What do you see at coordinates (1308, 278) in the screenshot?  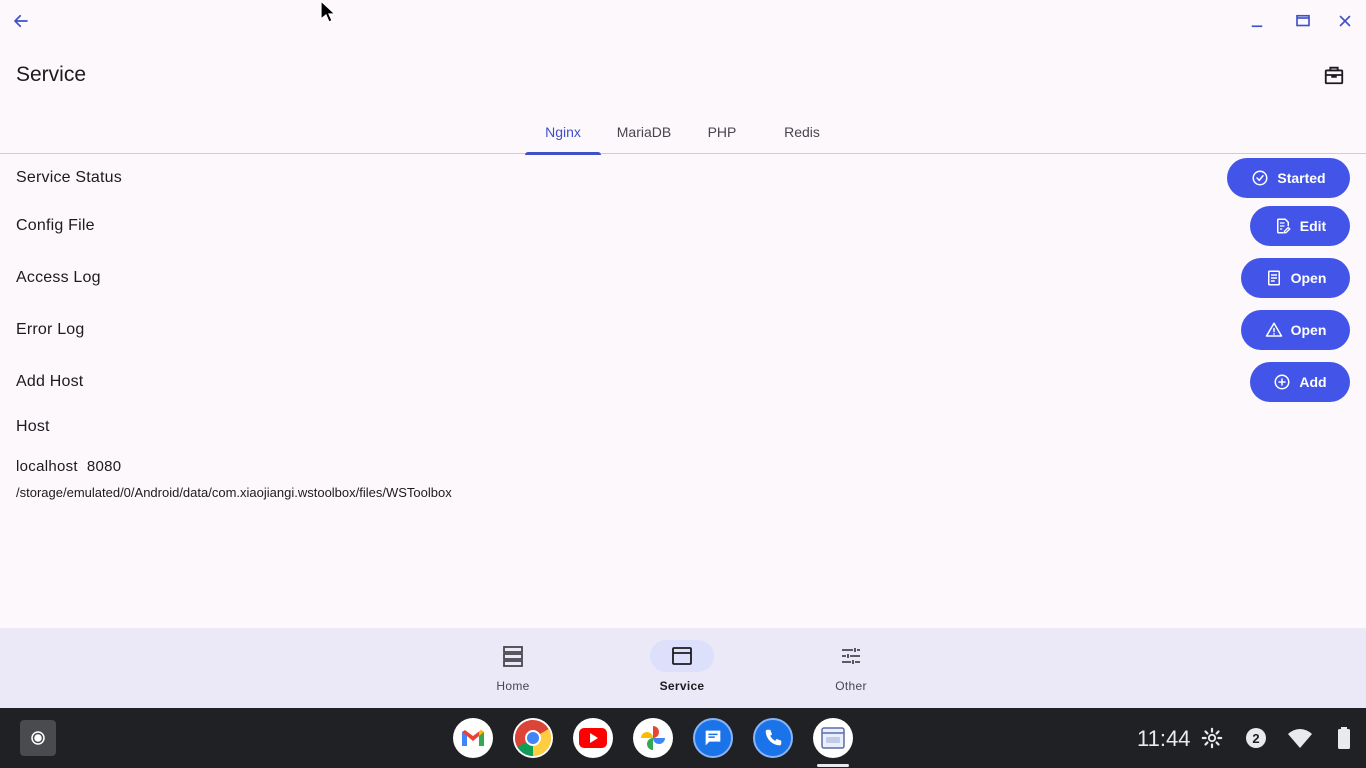 I see `open-access-log-button-label: Open` at bounding box center [1308, 278].